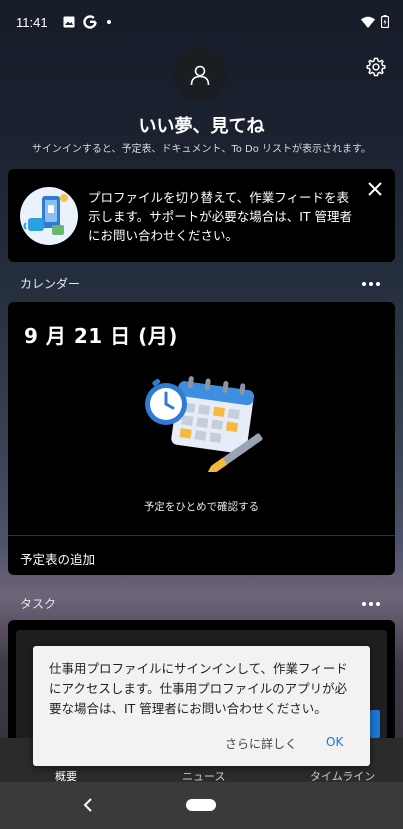  I want to click on system-nav-bar, so click(201, 805).